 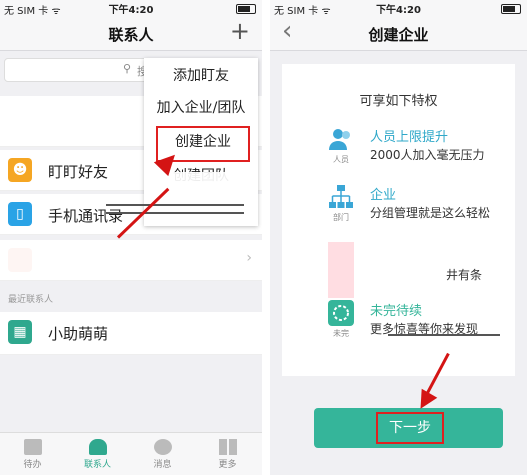 What do you see at coordinates (86, 216) in the screenshot?
I see `list-item-label: 手机通讯录` at bounding box center [86, 216].